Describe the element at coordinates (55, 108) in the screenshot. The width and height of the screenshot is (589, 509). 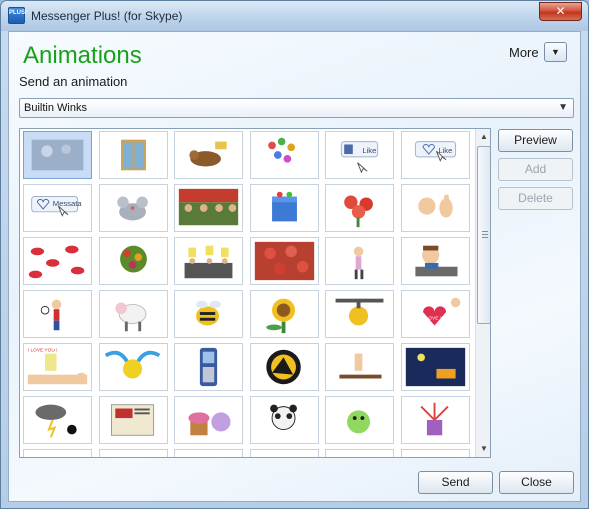
I see `animation-pack-selected: Builtin Winks` at that location.